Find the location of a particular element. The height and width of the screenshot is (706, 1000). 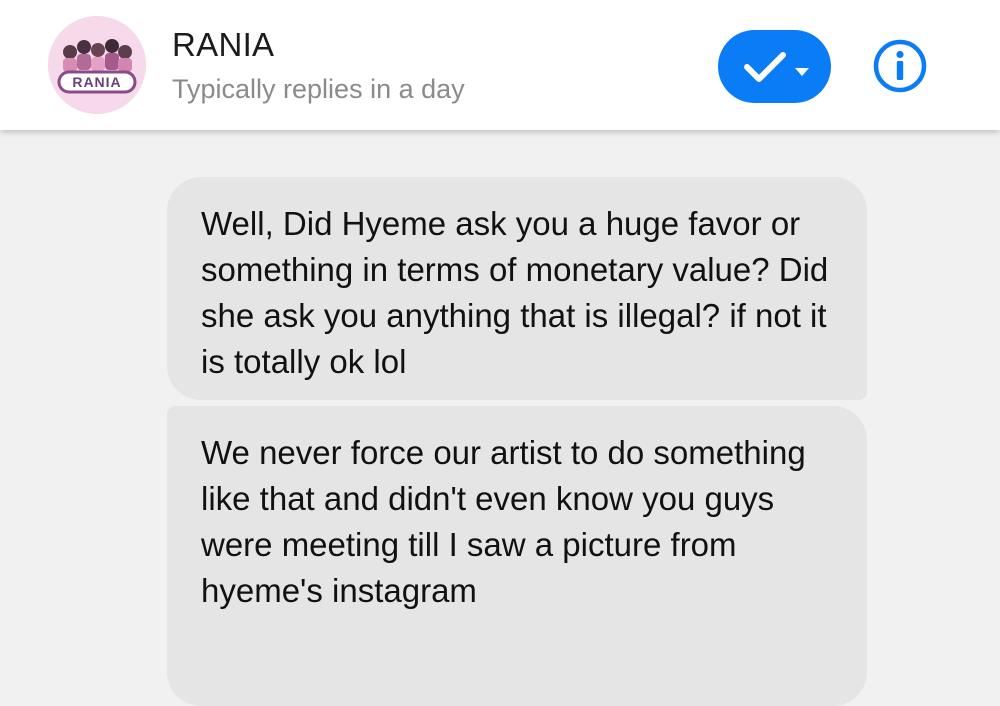

check-icon is located at coordinates (765, 69).